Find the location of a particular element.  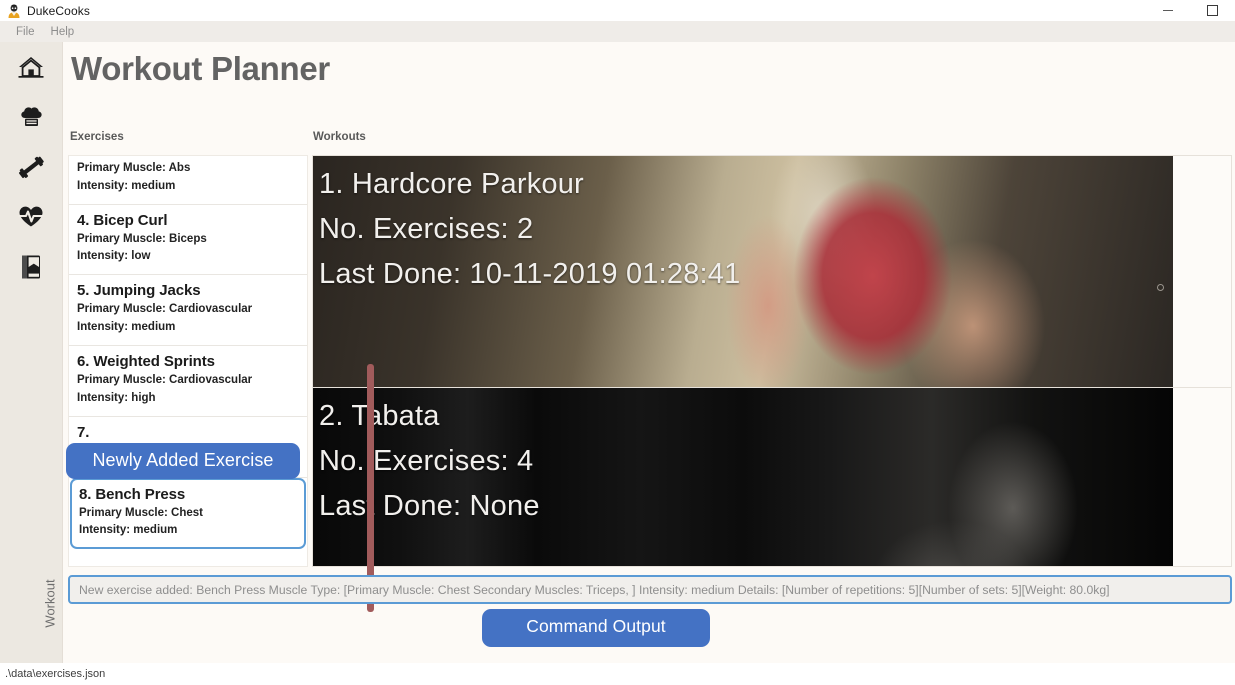

sidebar-item-workout is located at coordinates (31, 167).